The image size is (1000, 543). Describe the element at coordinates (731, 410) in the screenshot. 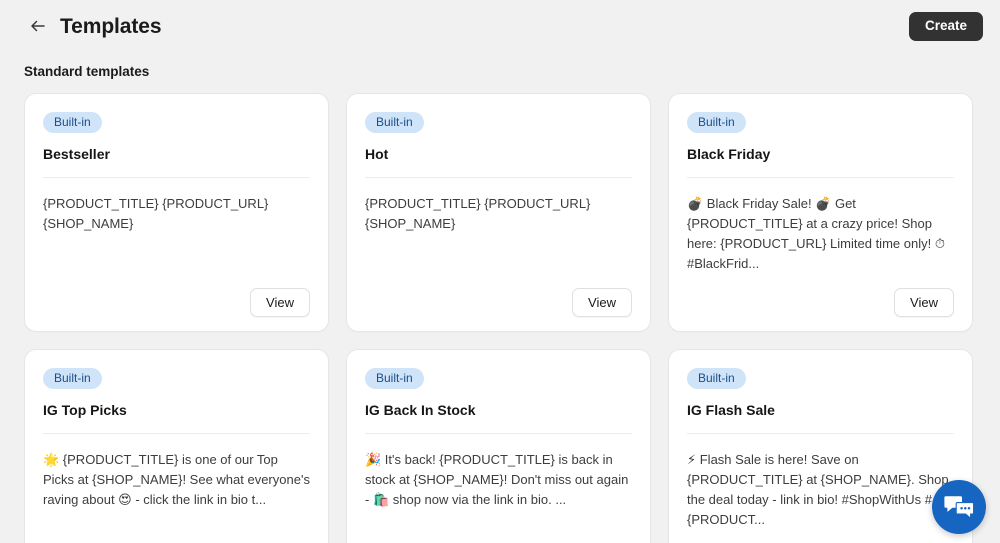

I see `template-card-title: IG Flash Sale` at that location.